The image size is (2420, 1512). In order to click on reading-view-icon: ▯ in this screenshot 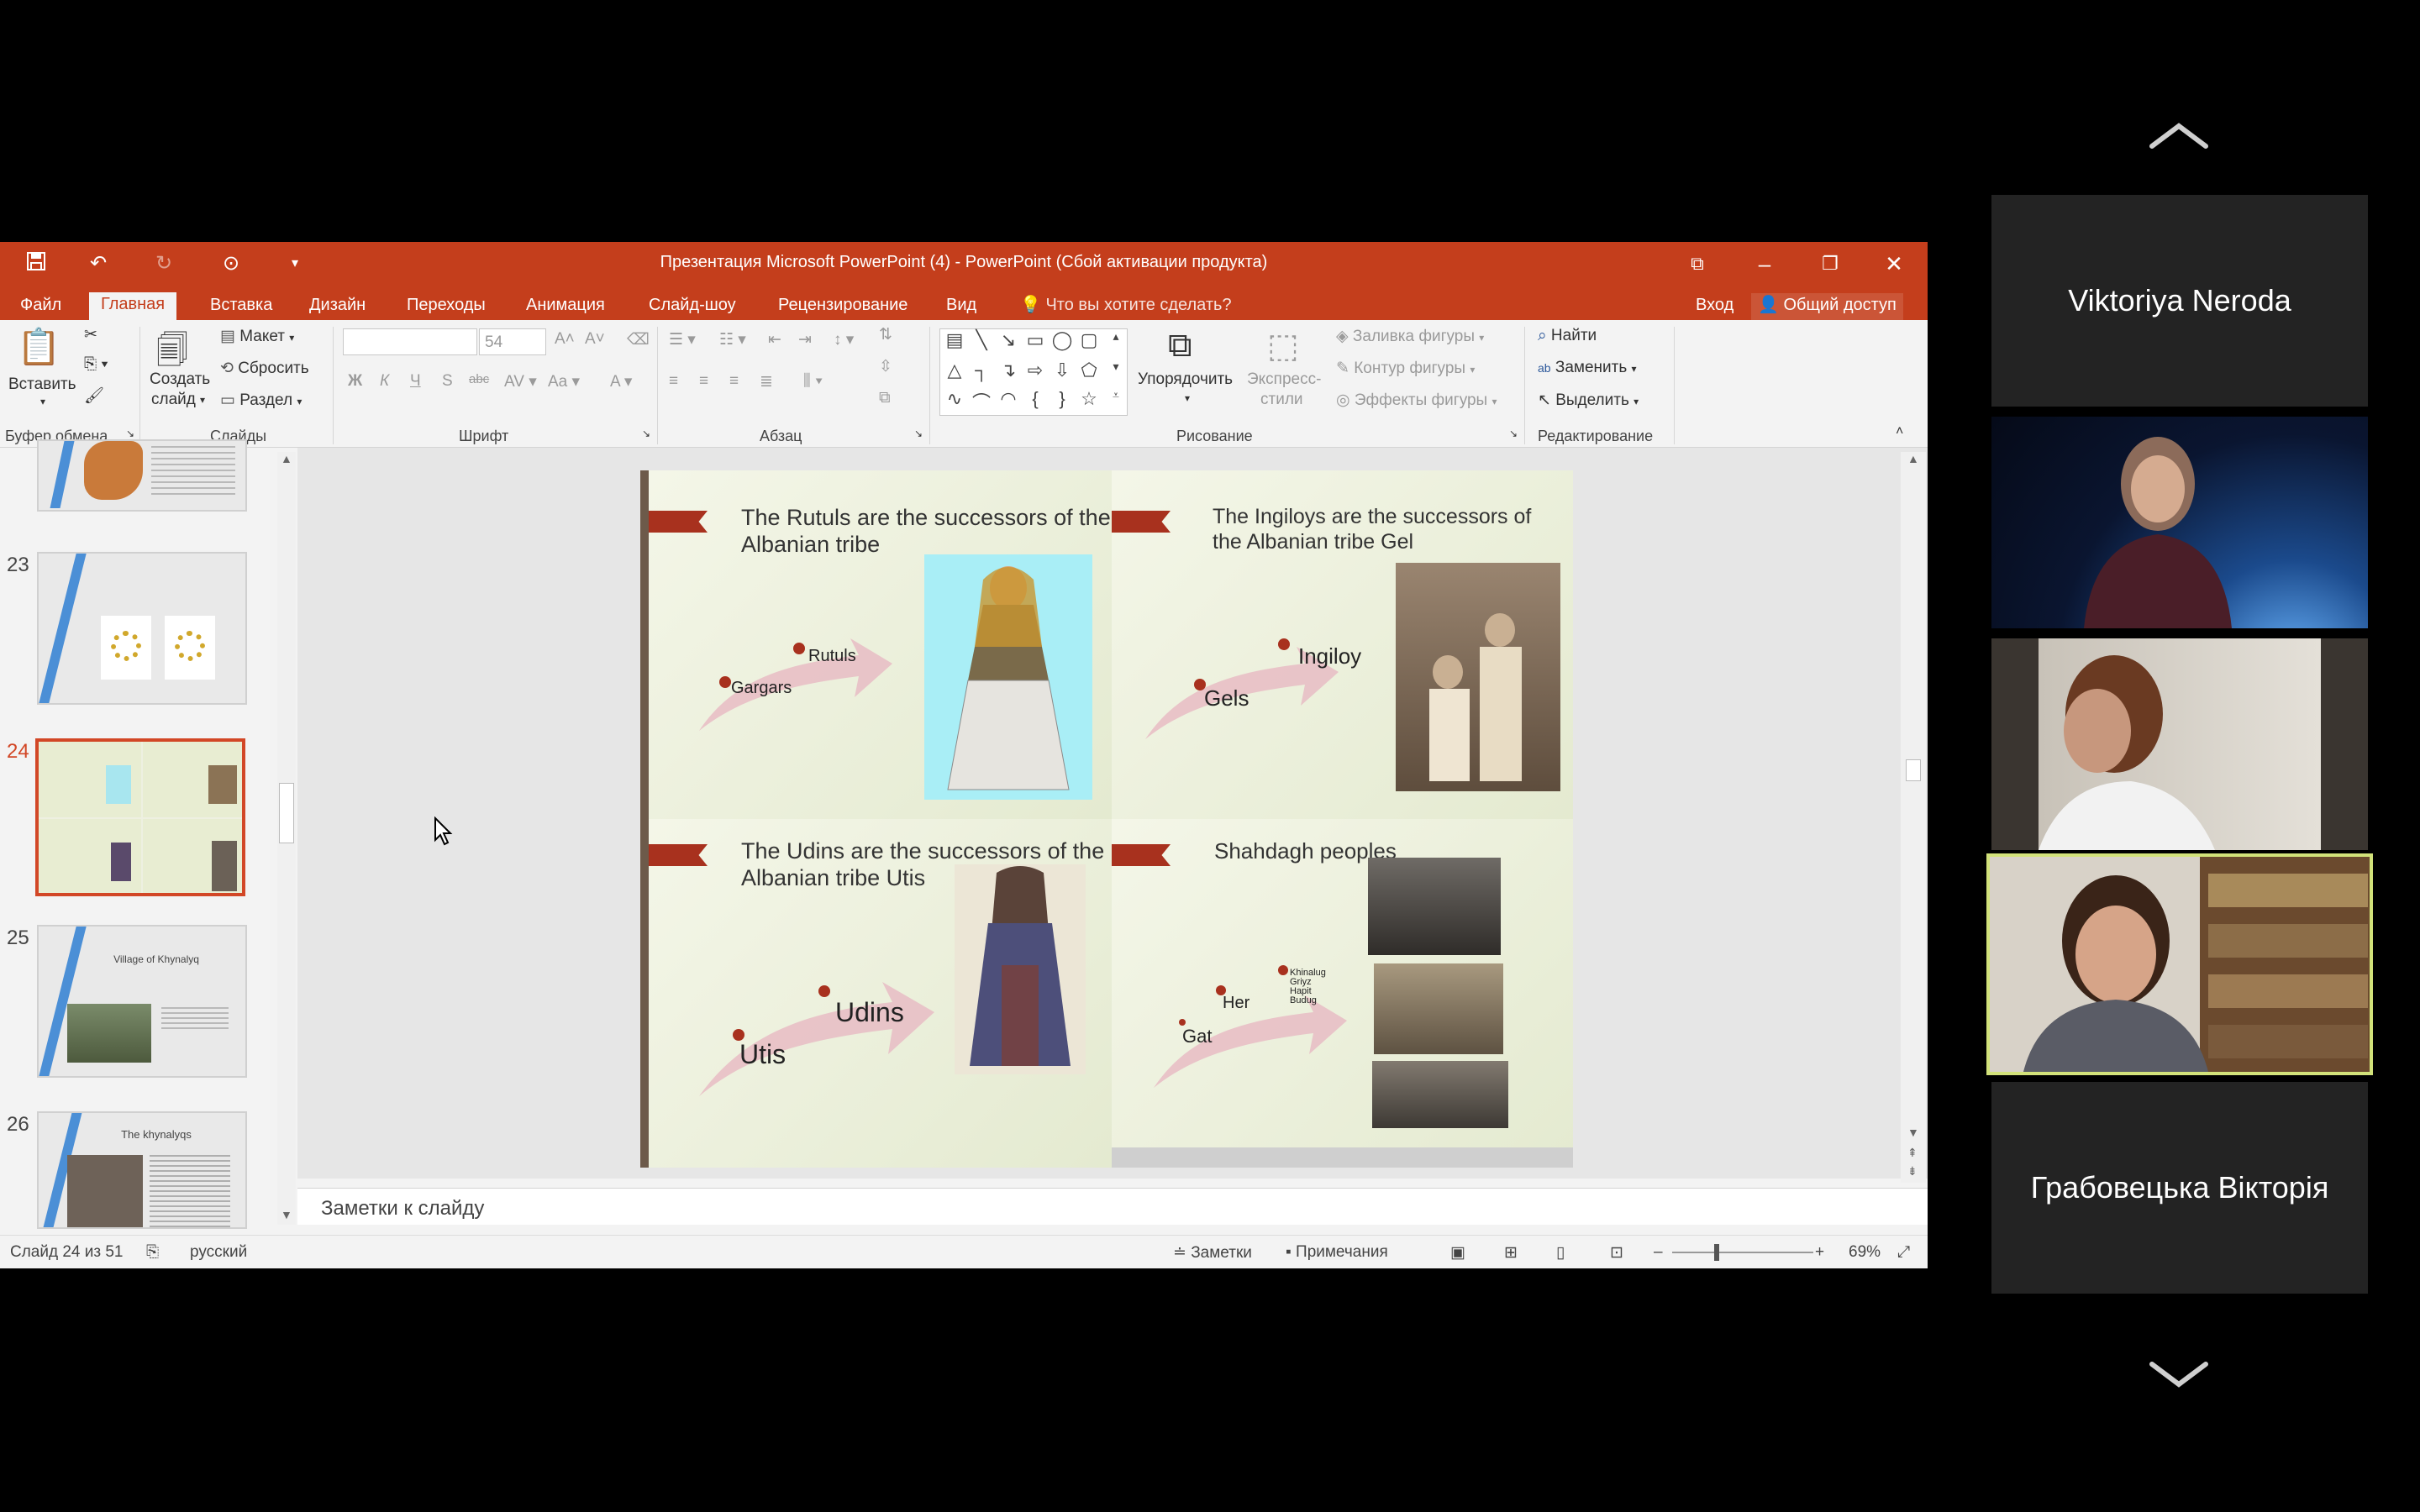, I will do `click(1560, 1253)`.